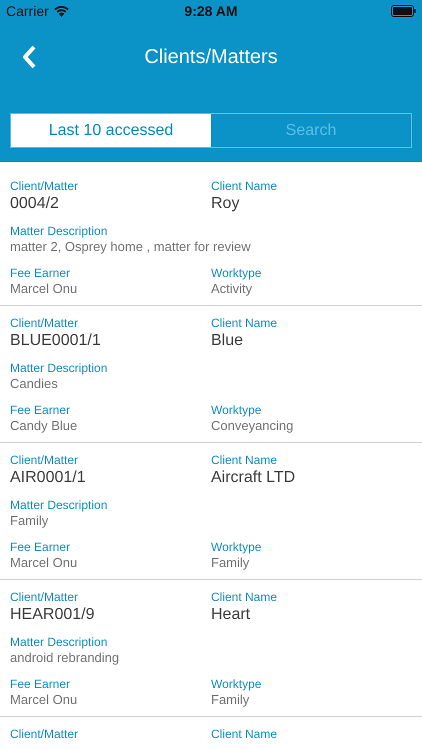 Image resolution: width=422 pixels, height=750 pixels. Describe the element at coordinates (111, 130) in the screenshot. I see `segment-tab: Last 10 accessed` at that location.